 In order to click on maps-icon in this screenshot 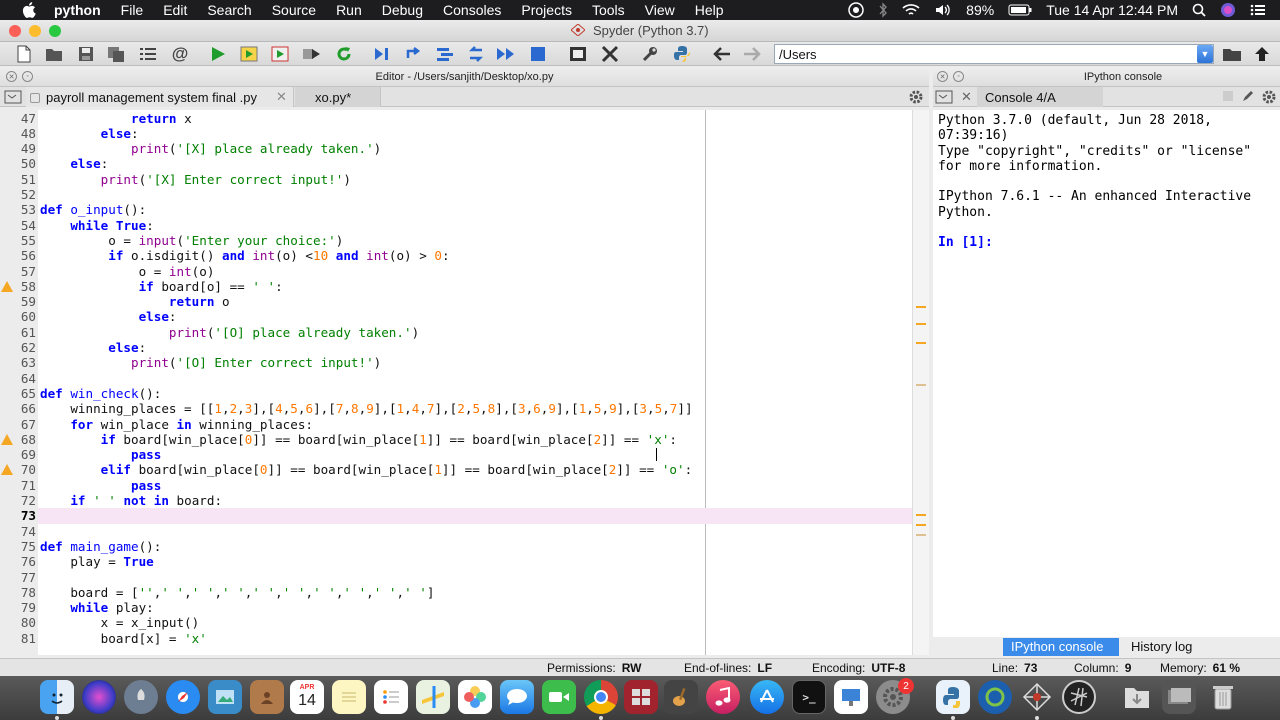, I will do `click(433, 697)`.